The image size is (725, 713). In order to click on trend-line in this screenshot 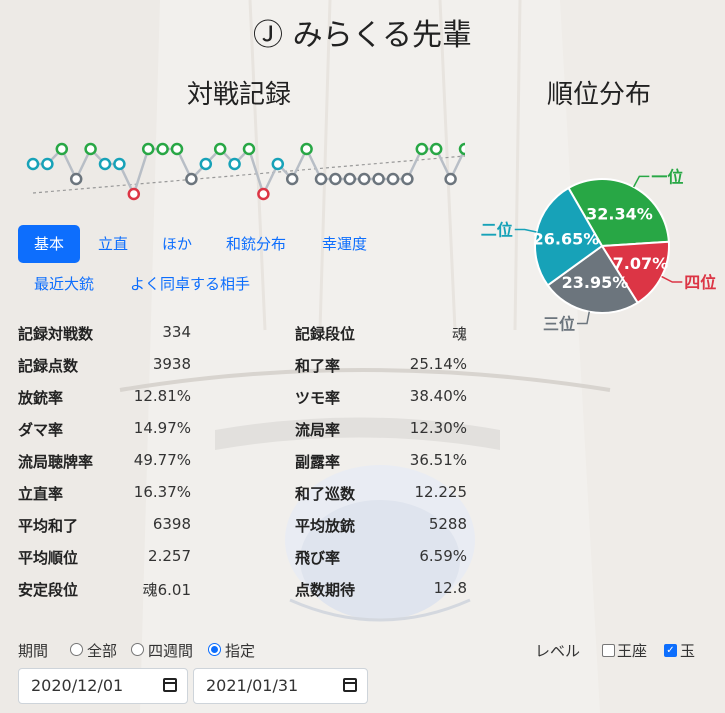, I will do `click(248, 174)`.